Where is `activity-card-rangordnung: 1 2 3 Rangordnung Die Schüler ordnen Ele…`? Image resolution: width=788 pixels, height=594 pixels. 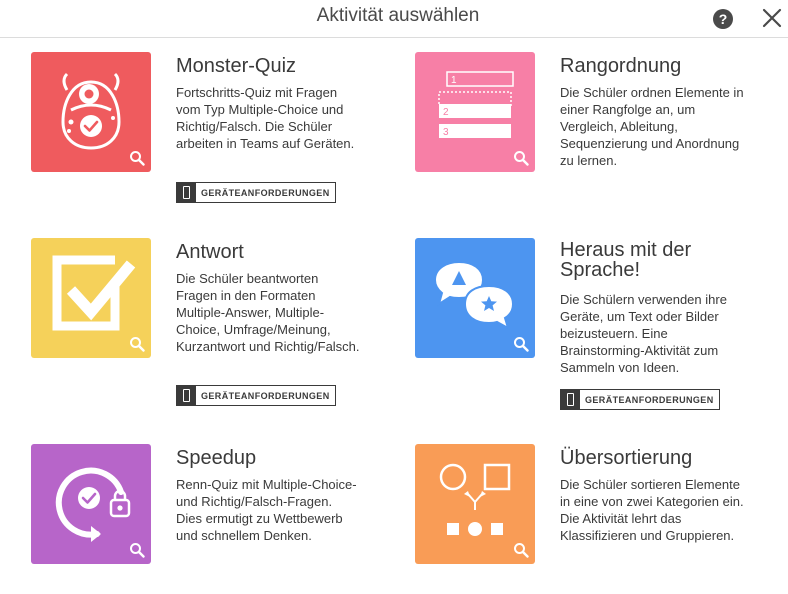
activity-card-rangordnung: 1 2 3 Rangordnung Die Schüler ordnen Ele… is located at coordinates (595, 122).